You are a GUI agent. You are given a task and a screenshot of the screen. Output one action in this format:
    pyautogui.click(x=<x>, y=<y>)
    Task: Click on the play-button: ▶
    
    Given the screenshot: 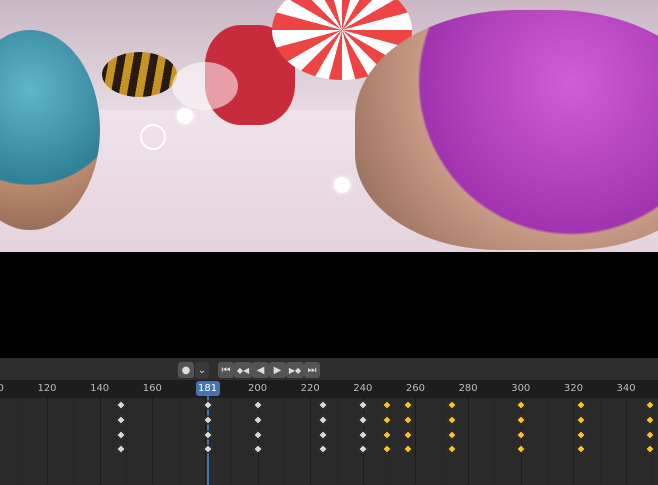 What is the action you would take?
    pyautogui.click(x=277, y=370)
    